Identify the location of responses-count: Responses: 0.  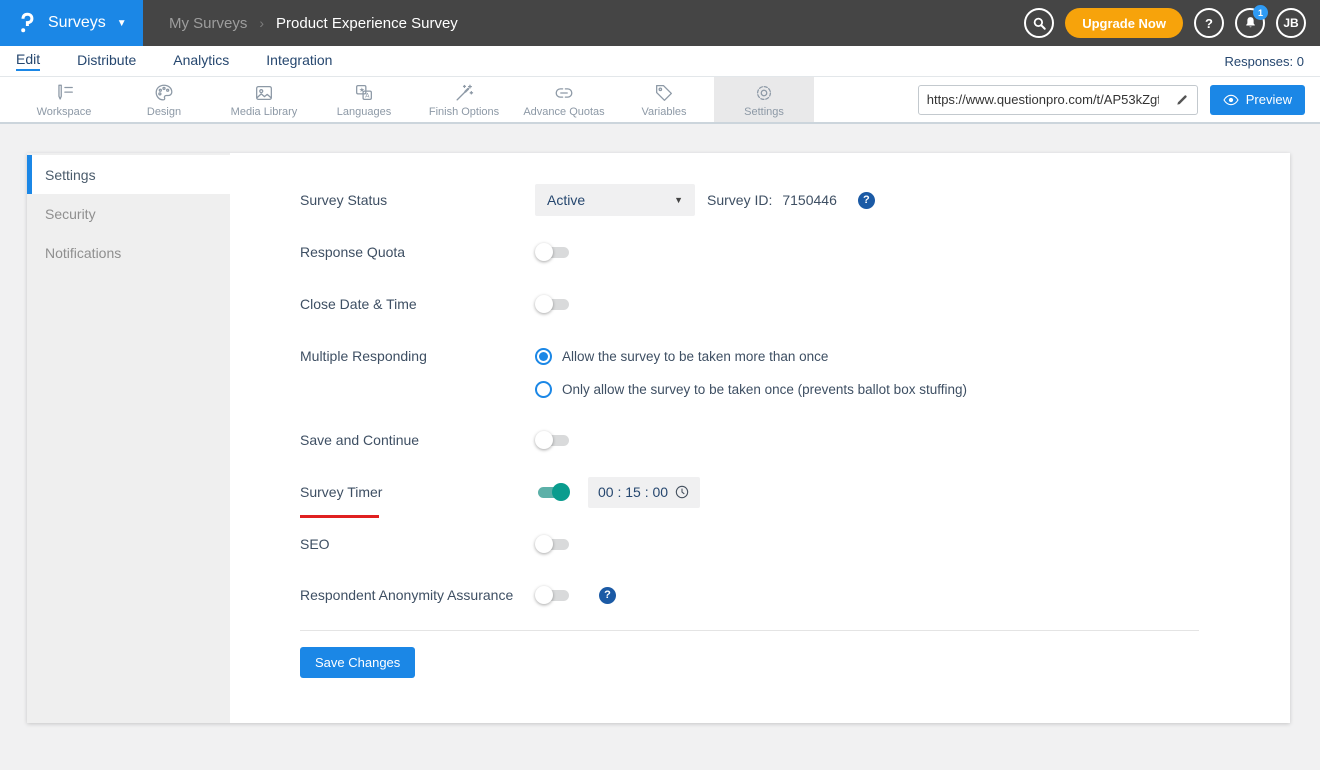
(1264, 61).